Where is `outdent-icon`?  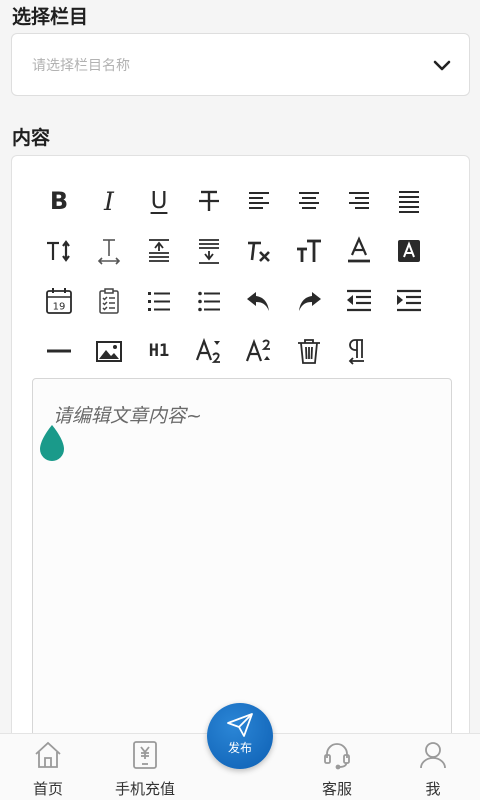 outdent-icon is located at coordinates (359, 300).